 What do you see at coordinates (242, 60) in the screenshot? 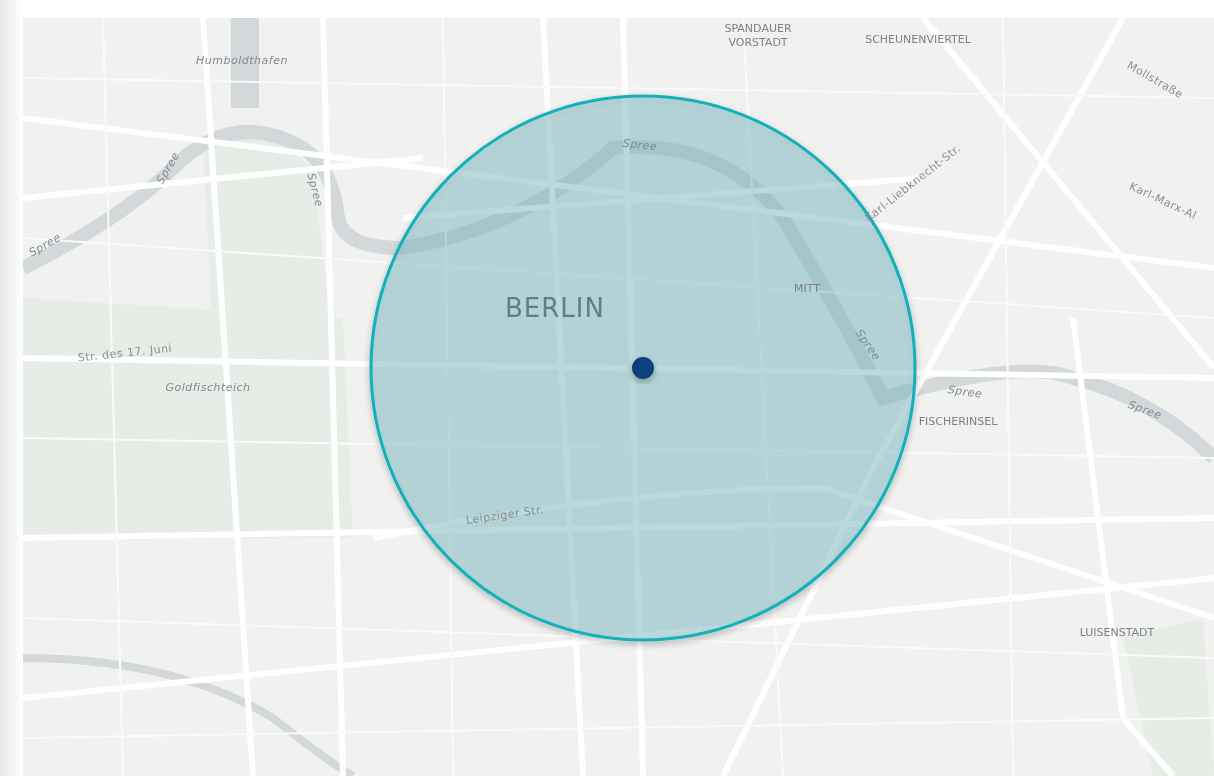
I see `map-label: Humboldthafen` at bounding box center [242, 60].